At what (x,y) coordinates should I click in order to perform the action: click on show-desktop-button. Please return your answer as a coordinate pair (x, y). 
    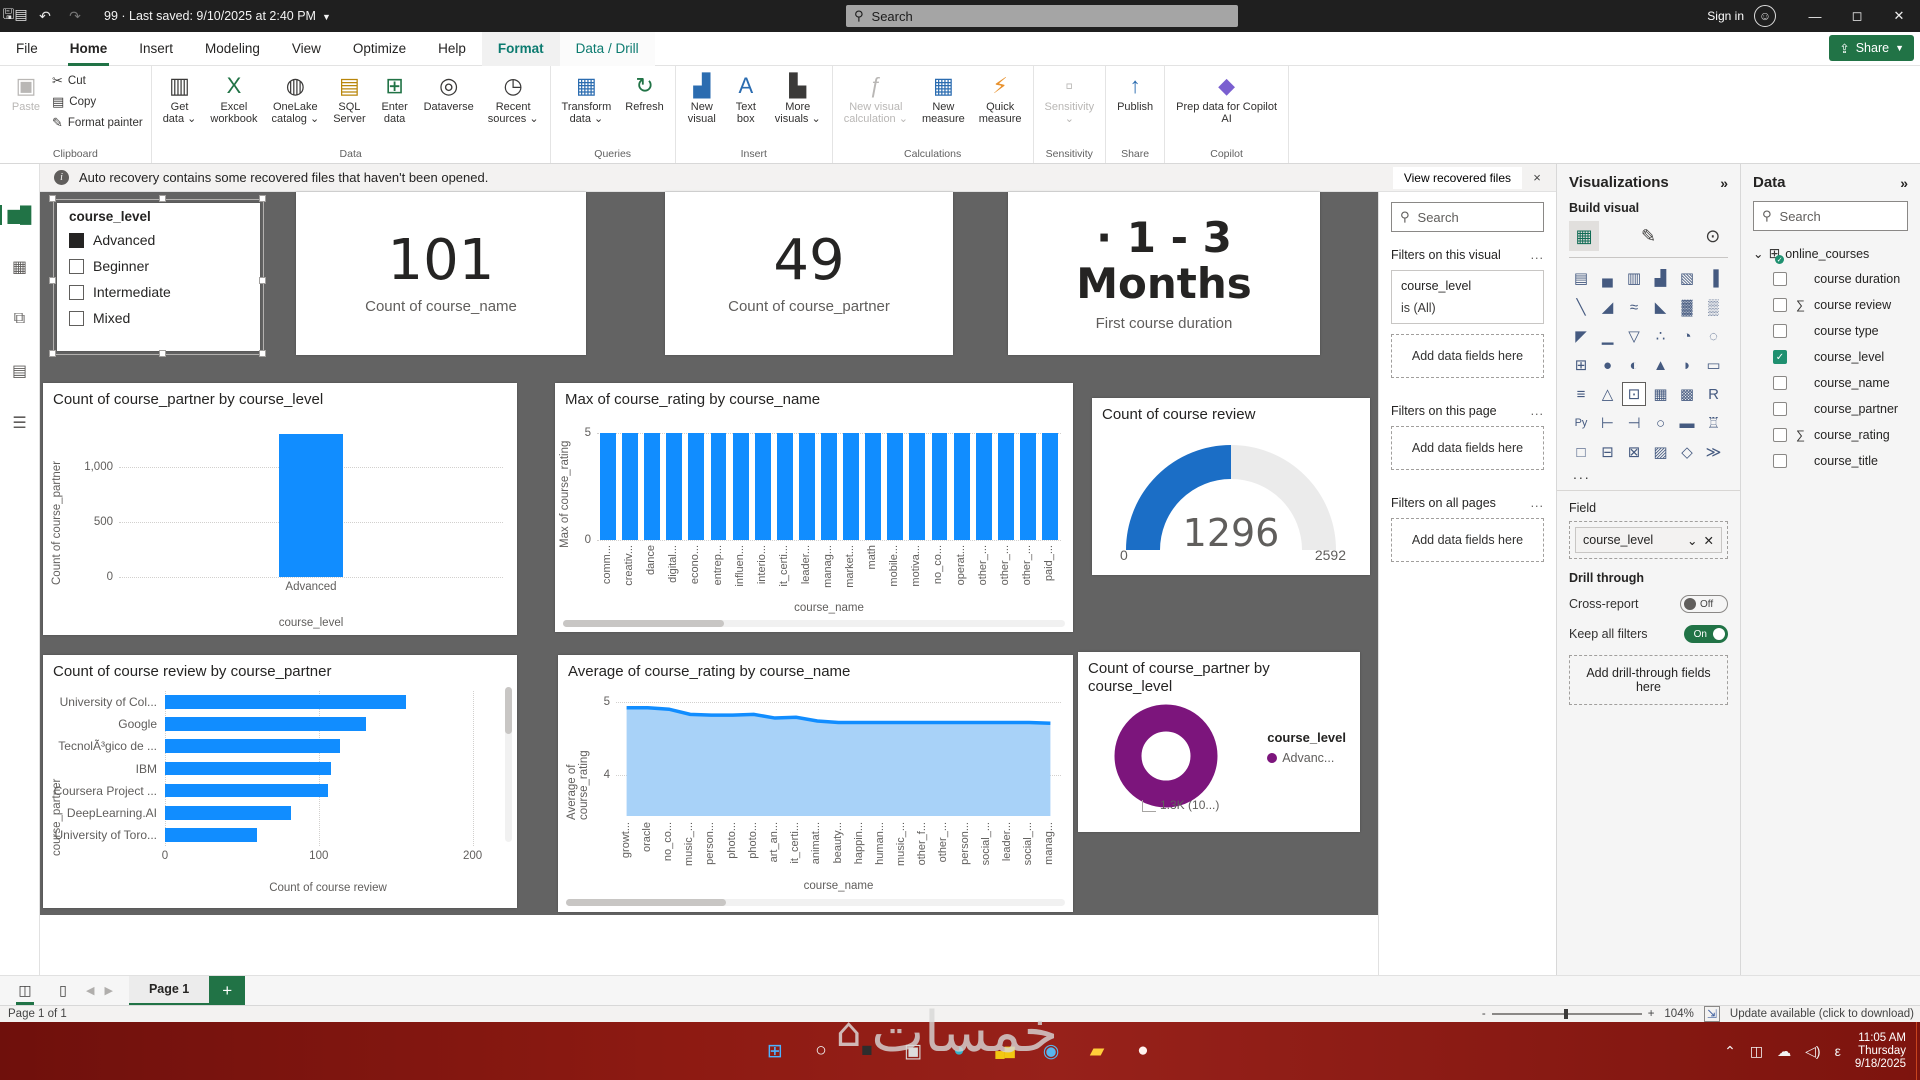
    Looking at the image, I should click on (1918, 1051).